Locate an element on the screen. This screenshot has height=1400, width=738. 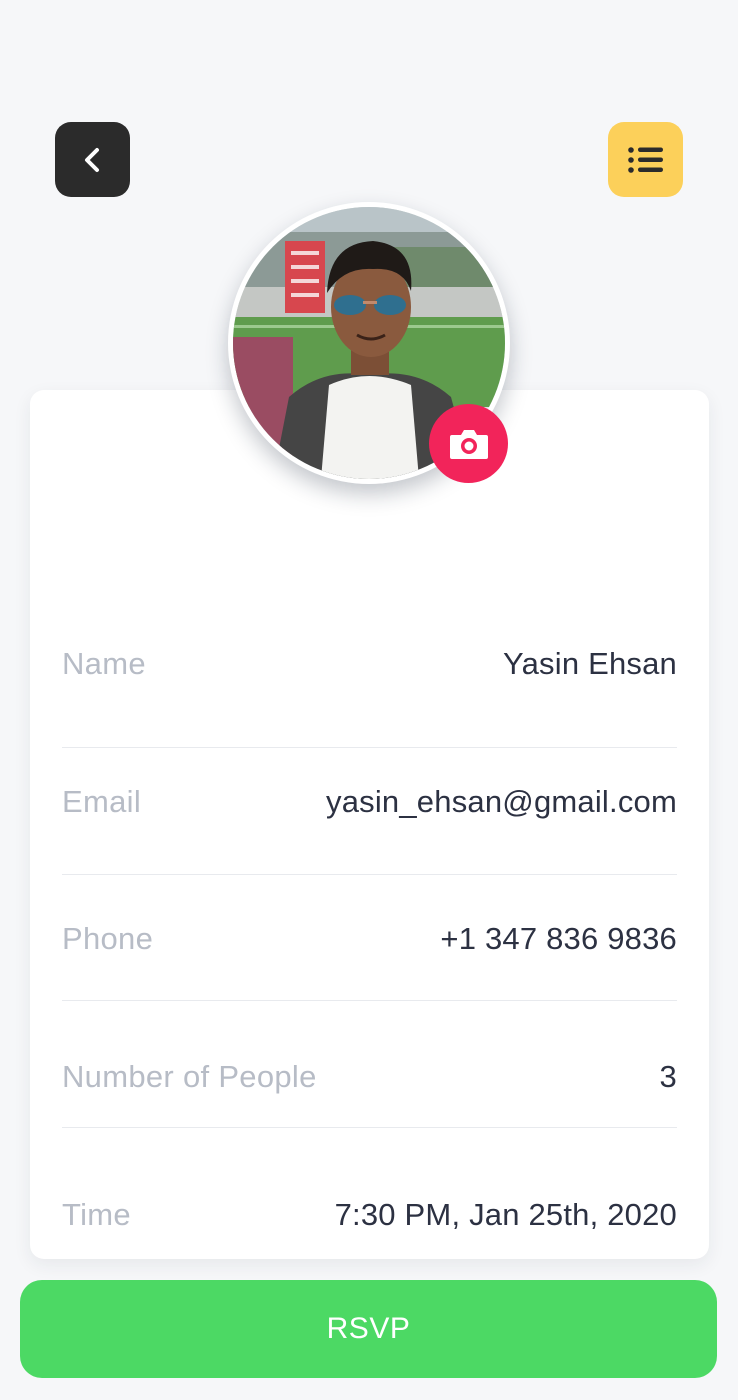
time-label: Time is located at coordinates (96, 1214).